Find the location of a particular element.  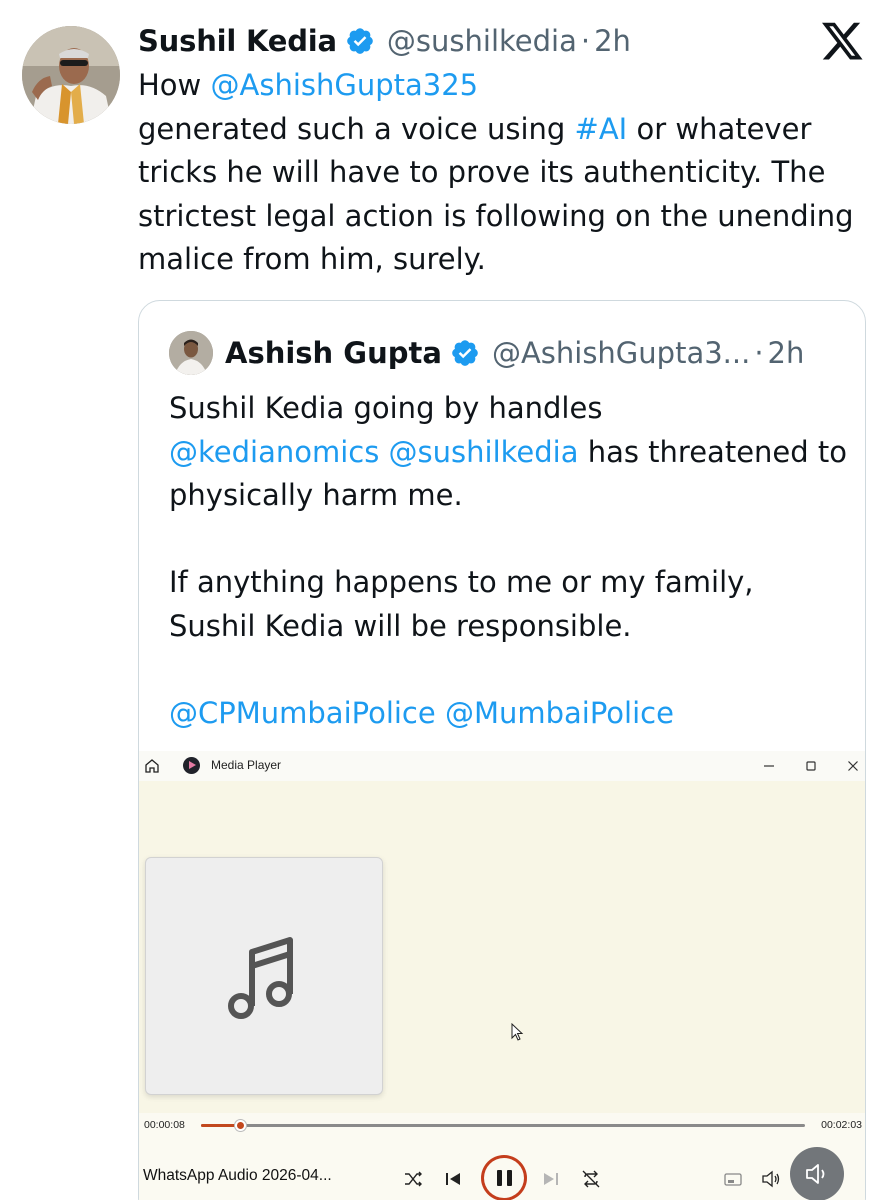

tweet-line-1: How @AshishGupta325 is located at coordinates (503, 86).